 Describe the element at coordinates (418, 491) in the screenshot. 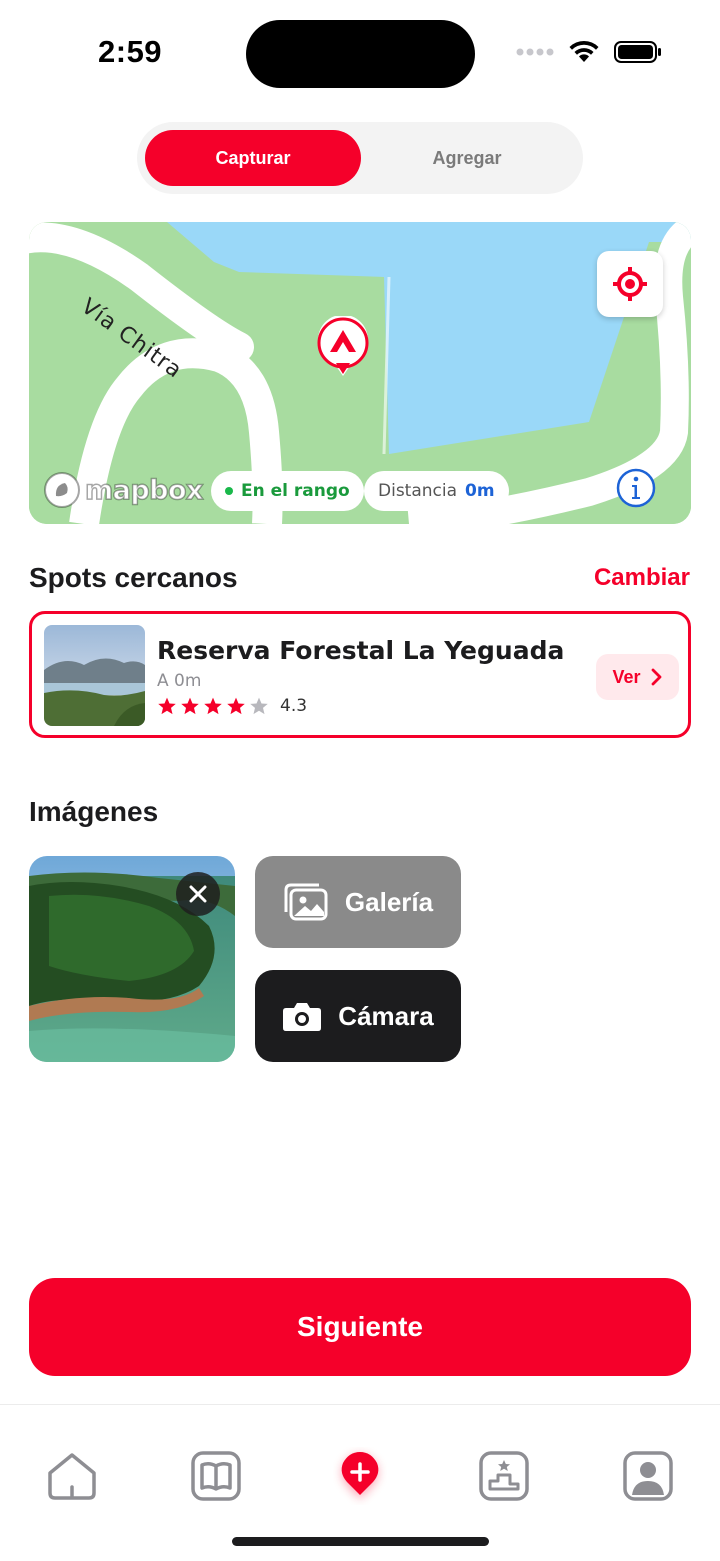

I see `distance-label: Distancia` at that location.